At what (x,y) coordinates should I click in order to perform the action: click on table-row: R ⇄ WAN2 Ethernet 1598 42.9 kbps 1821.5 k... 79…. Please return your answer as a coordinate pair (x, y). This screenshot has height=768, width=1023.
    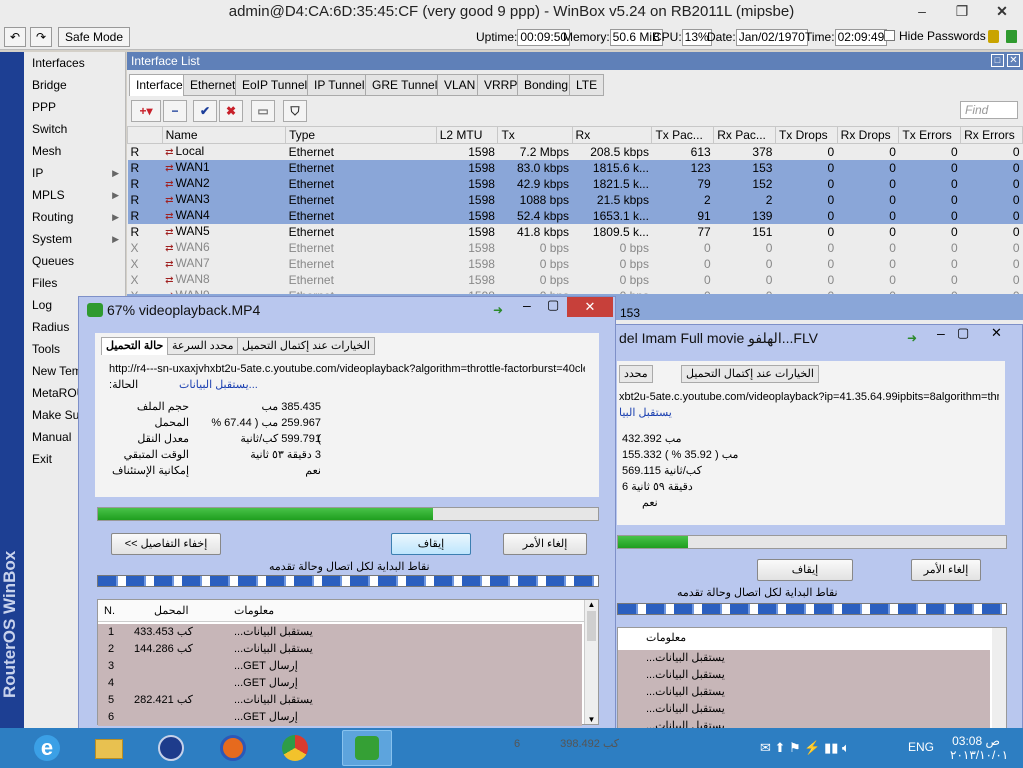
    Looking at the image, I should click on (575, 184).